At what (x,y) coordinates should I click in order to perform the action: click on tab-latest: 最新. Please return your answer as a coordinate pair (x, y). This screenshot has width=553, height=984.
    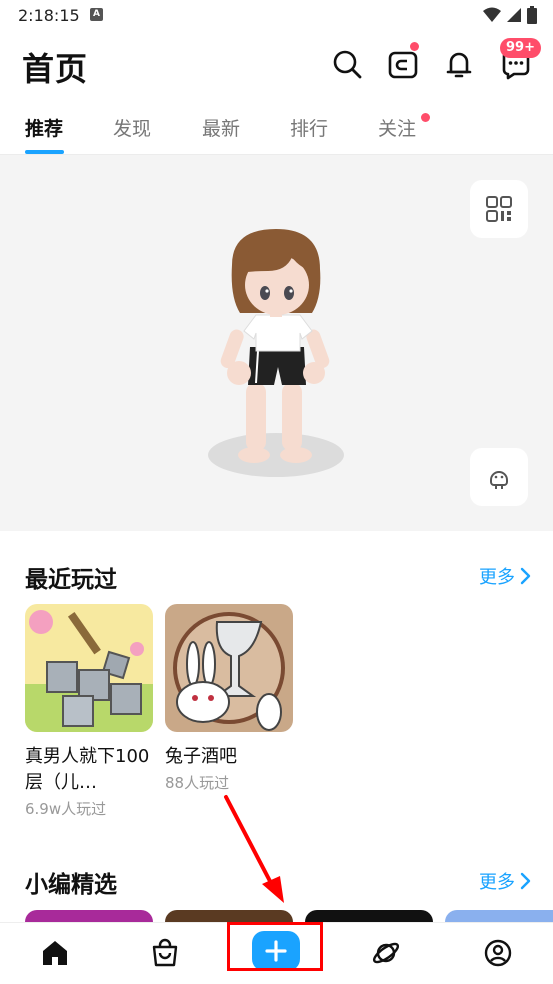
    Looking at the image, I should click on (221, 127).